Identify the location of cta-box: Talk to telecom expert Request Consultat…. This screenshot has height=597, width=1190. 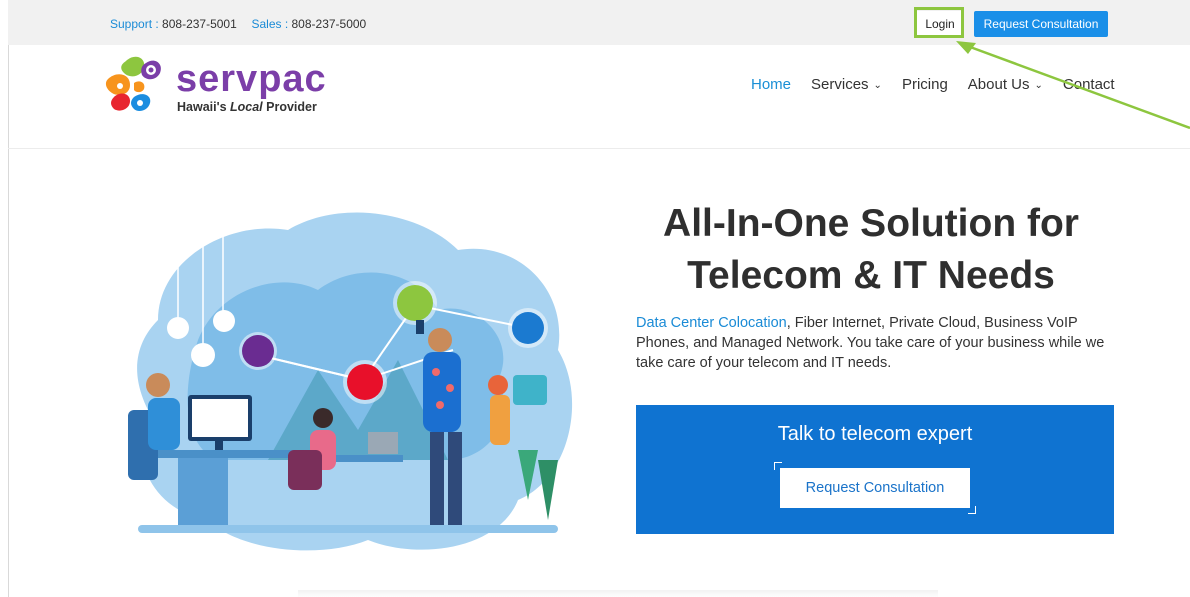
(875, 469).